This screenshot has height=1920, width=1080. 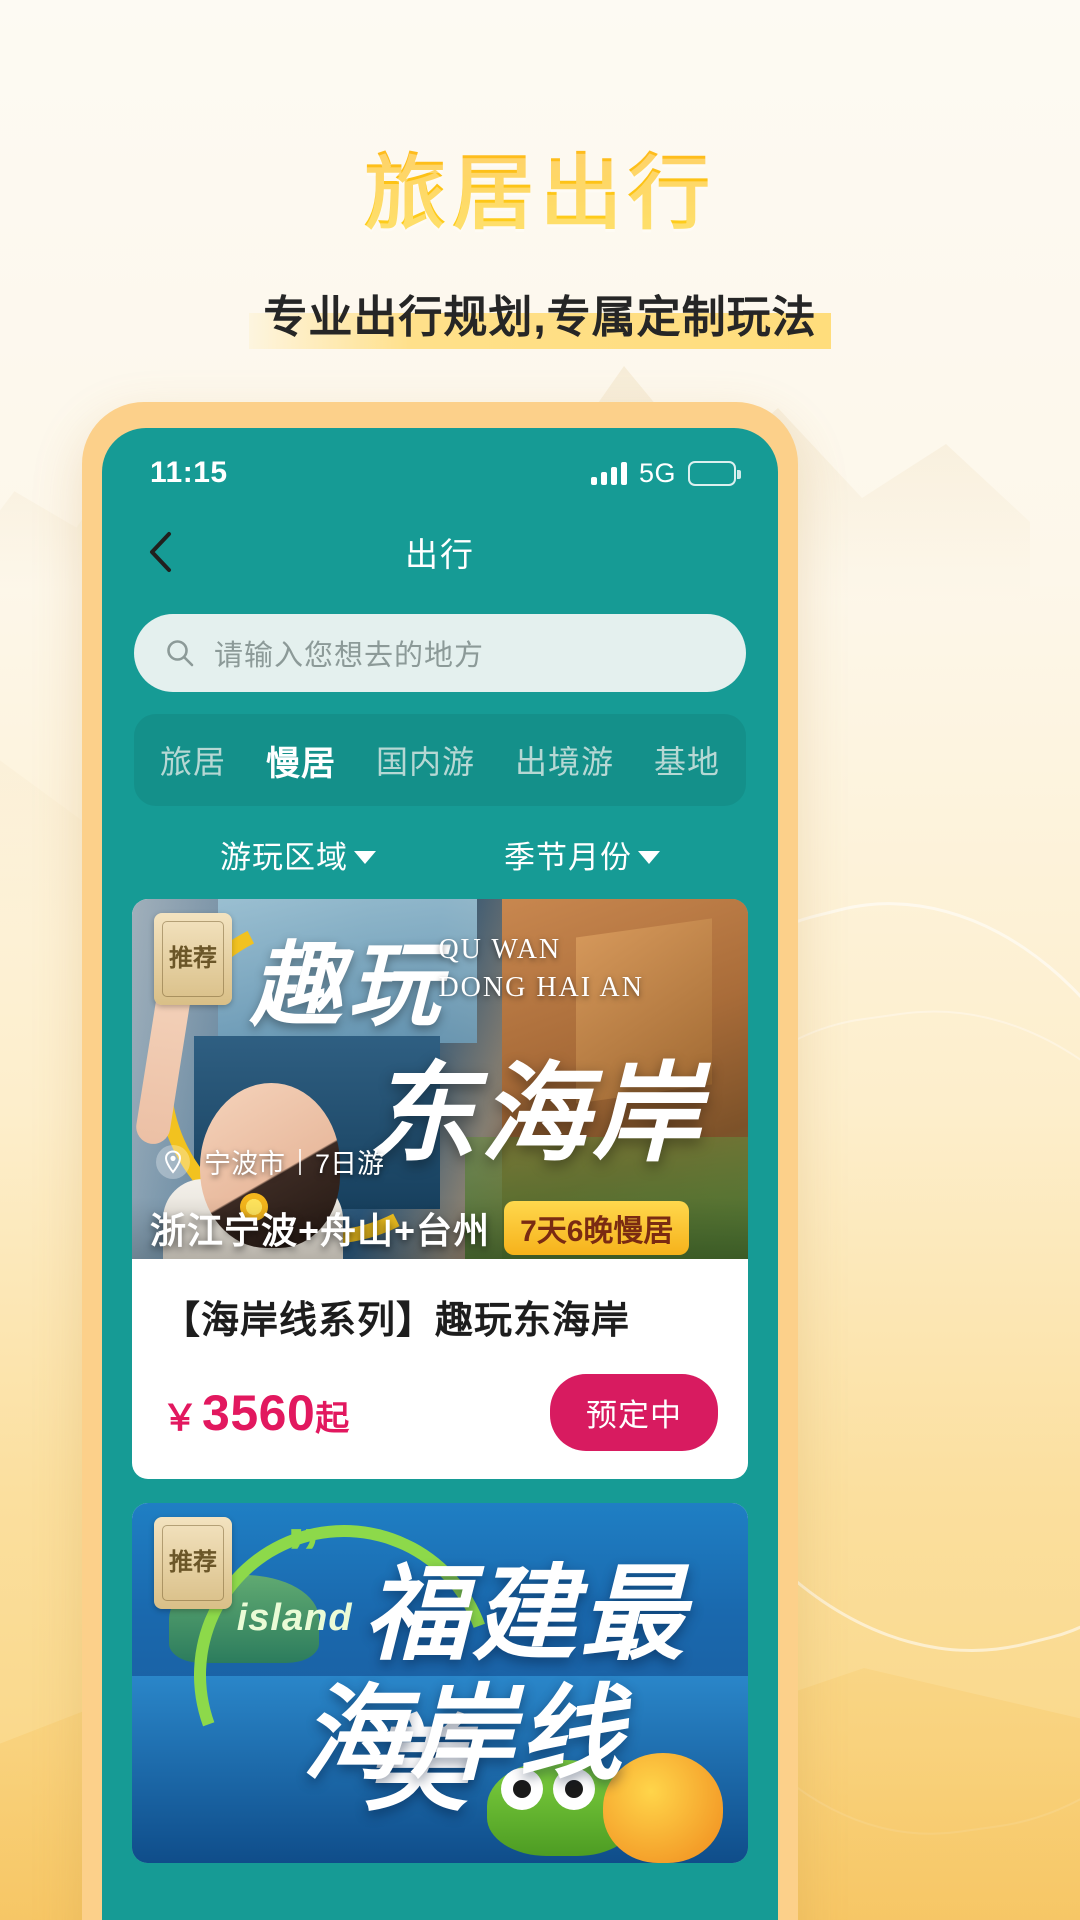 I want to click on tab-lvju: 旅居, so click(x=193, y=760).